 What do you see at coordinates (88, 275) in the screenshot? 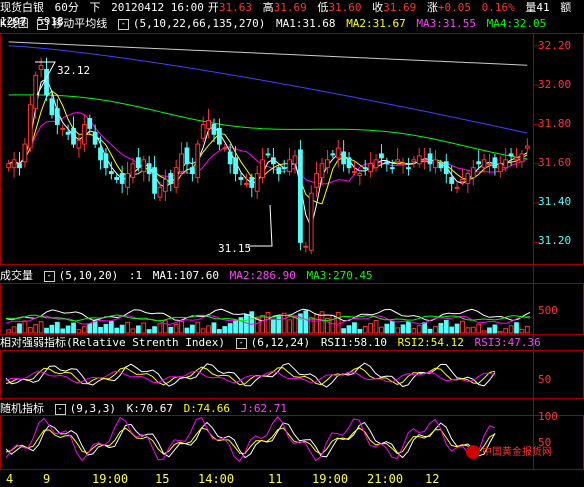
I see `volume-params: (5,10,20)` at bounding box center [88, 275].